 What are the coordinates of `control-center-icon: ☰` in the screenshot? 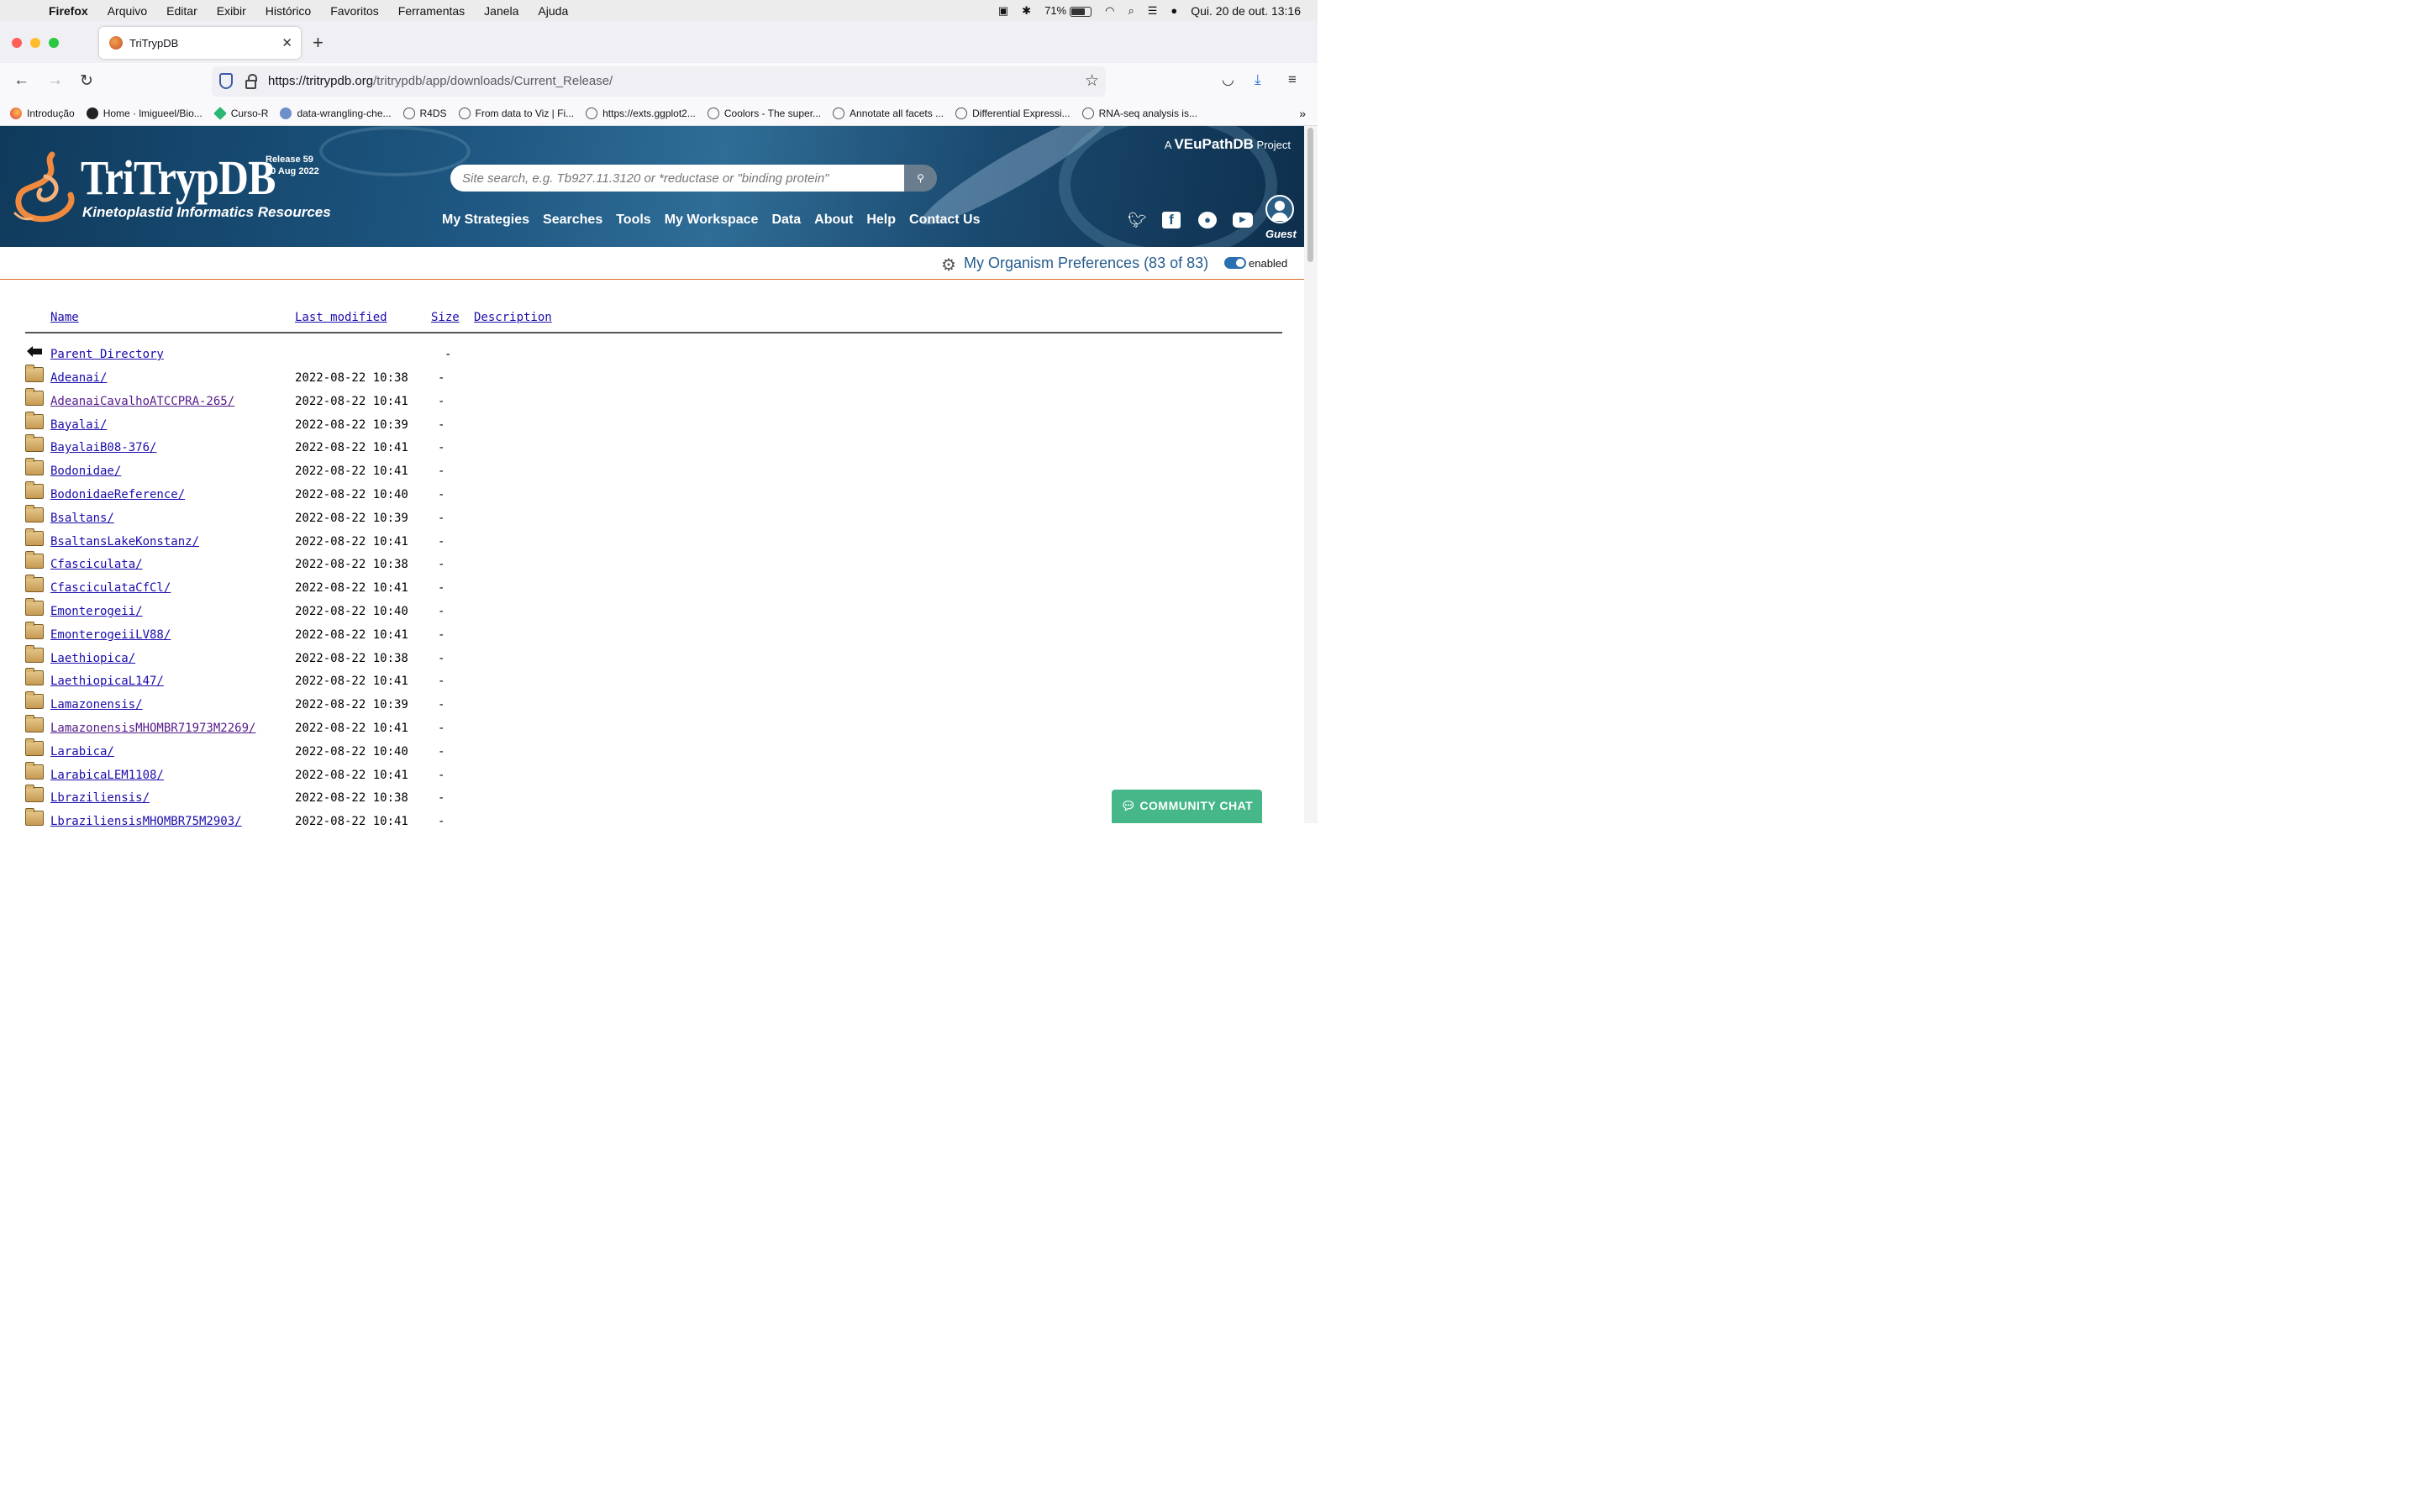 It's located at (1153, 11).